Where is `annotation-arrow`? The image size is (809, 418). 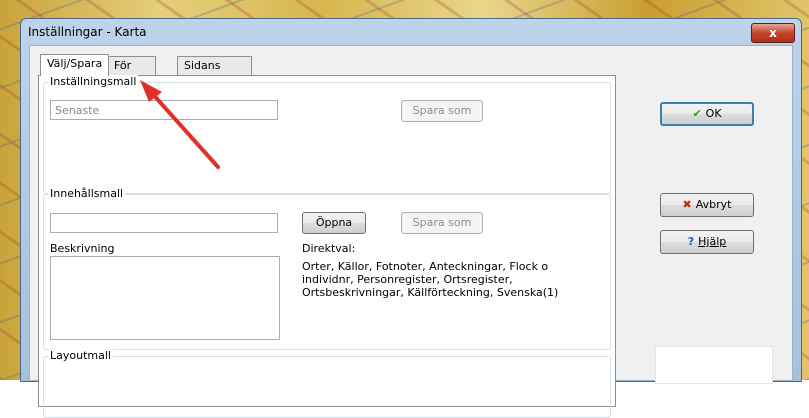 annotation-arrow is located at coordinates (180, 124).